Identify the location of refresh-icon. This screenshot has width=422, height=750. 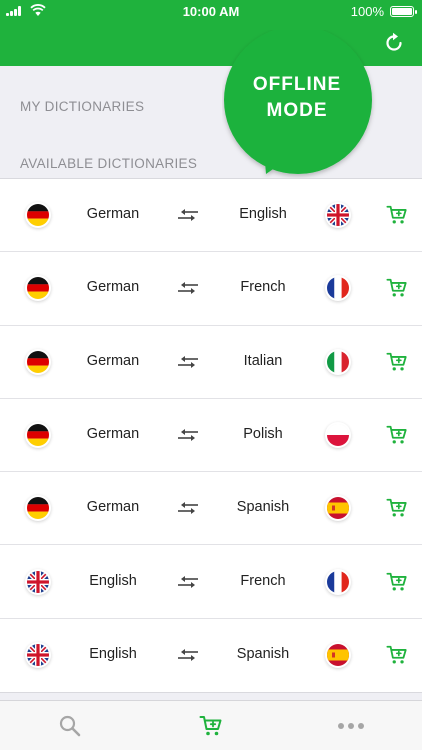
(394, 43).